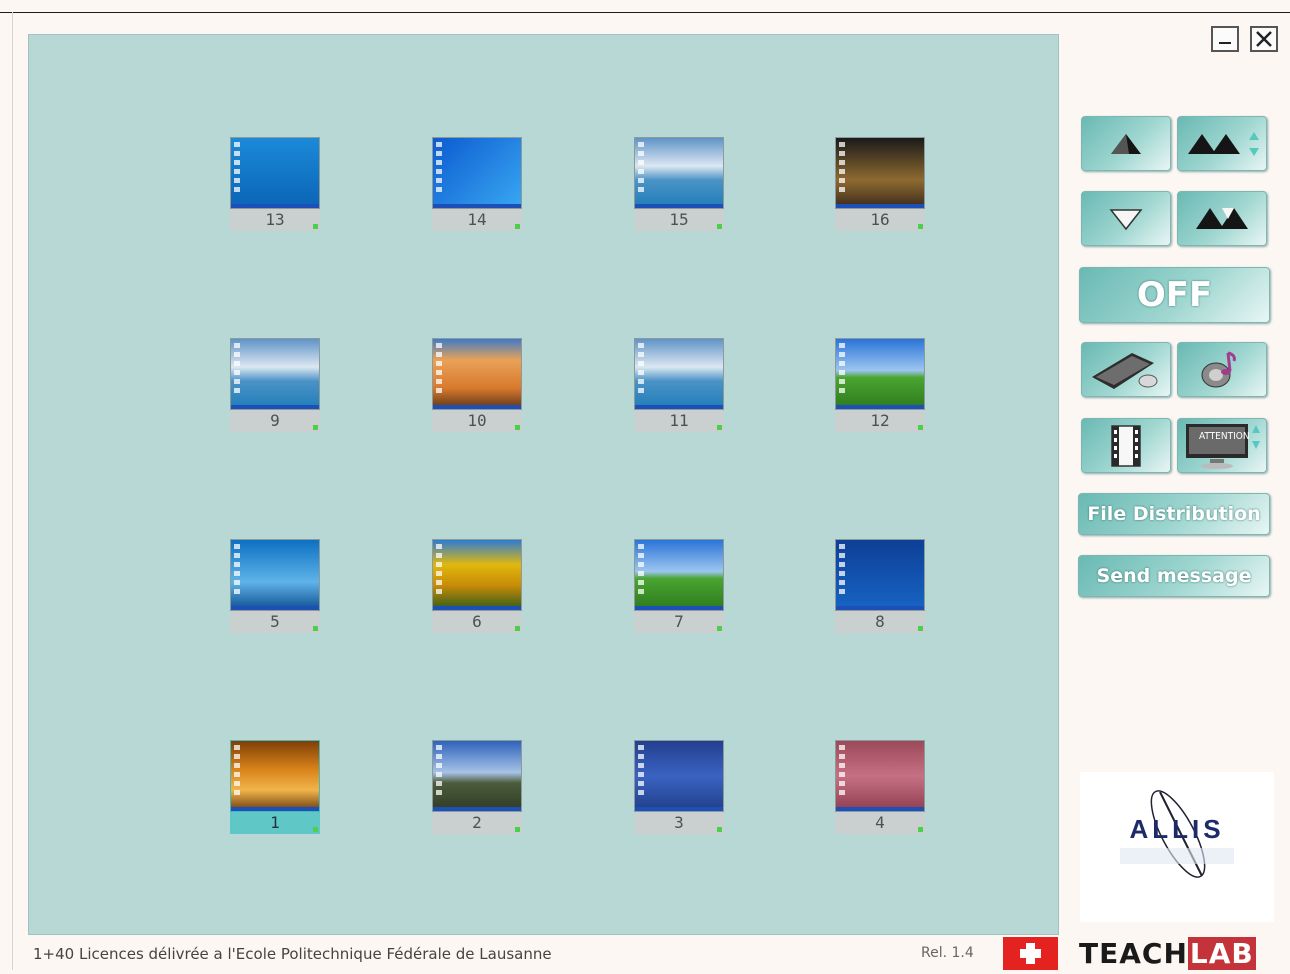 The image size is (1290, 974). I want to click on student-thumbnail: 16, so click(880, 184).